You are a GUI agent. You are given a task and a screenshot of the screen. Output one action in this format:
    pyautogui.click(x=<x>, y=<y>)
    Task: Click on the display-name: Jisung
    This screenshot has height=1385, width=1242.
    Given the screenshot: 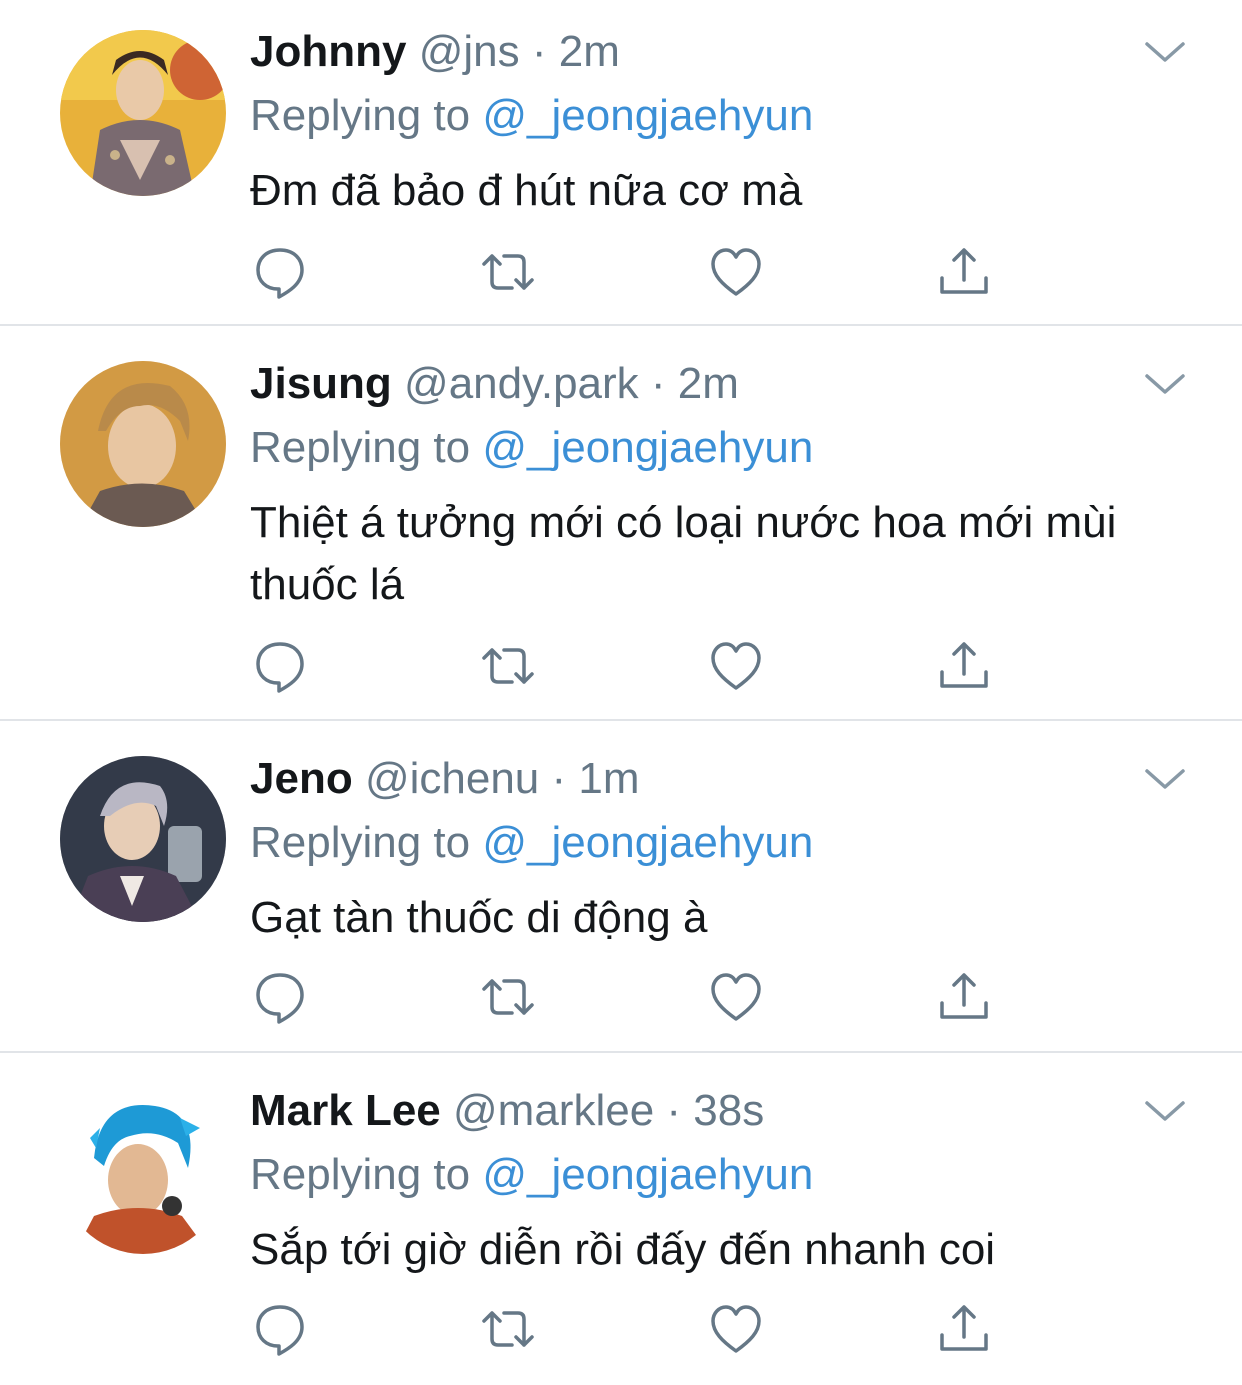 What is the action you would take?
    pyautogui.click(x=321, y=383)
    